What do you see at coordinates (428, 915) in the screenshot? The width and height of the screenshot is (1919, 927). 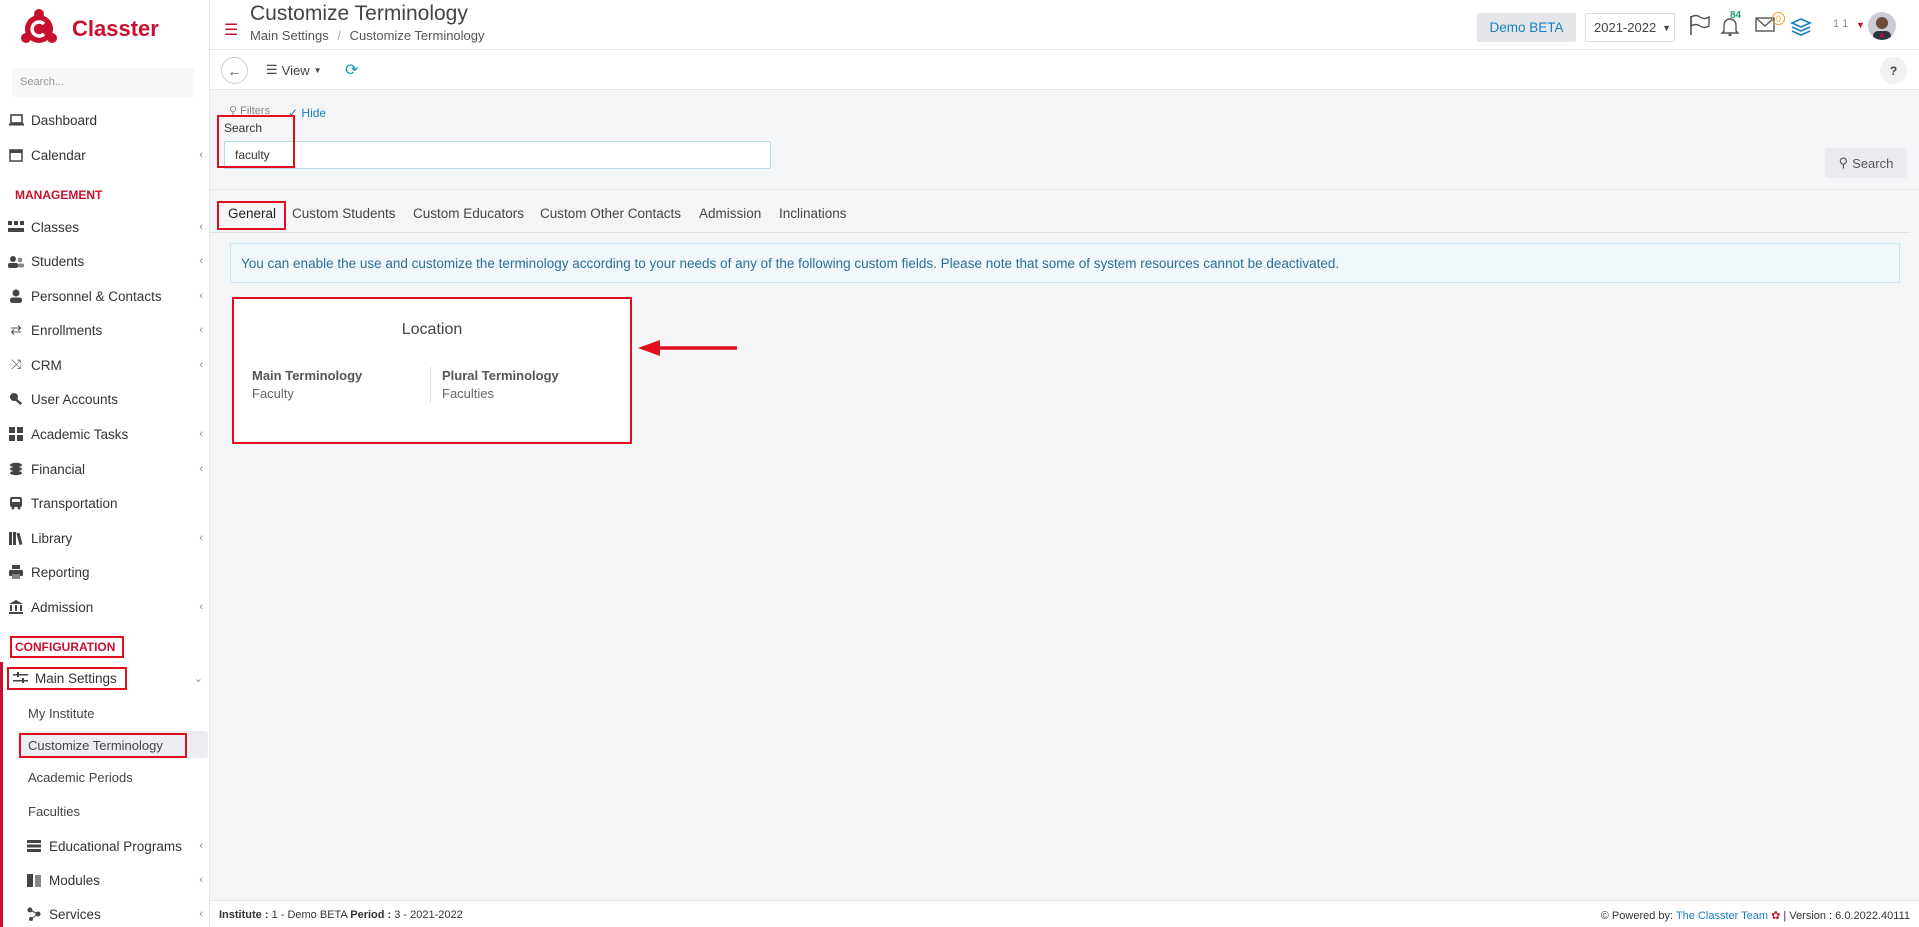 I see `footer-period-value: 3 - 2021-2022` at bounding box center [428, 915].